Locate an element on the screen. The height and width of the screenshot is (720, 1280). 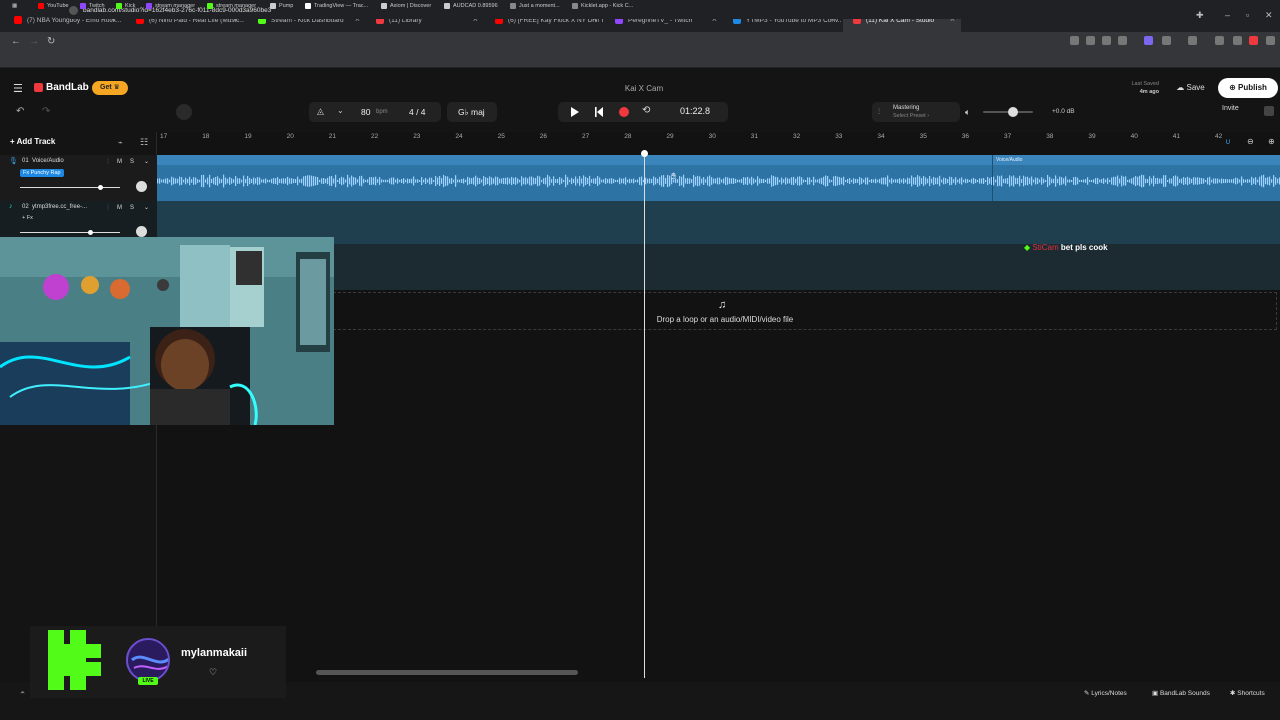
track-2-volume-slider is located at coordinates (70, 232).